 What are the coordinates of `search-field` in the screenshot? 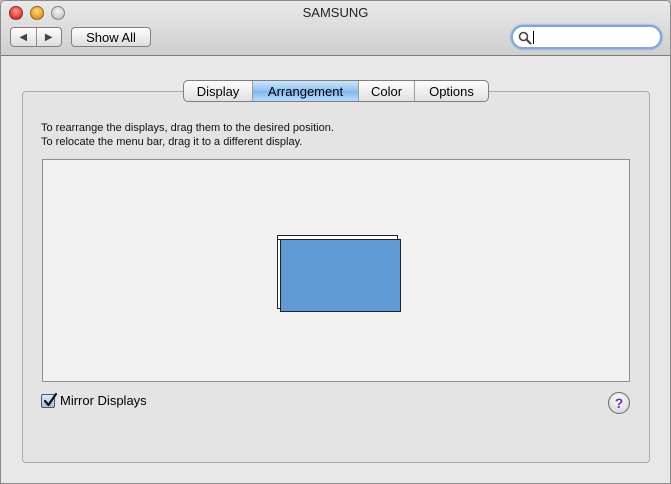 It's located at (586, 37).